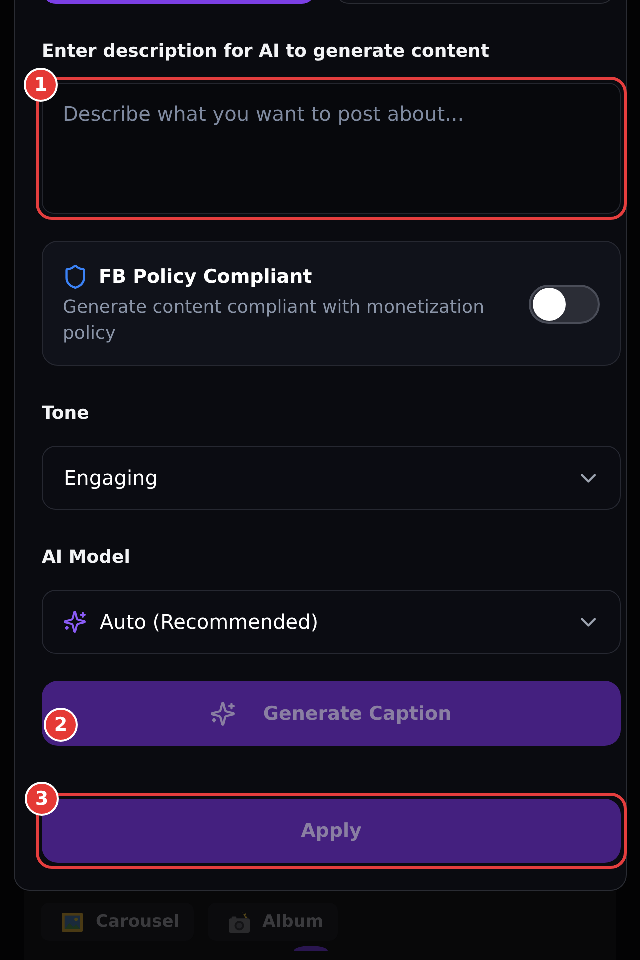 This screenshot has height=960, width=640. What do you see at coordinates (42, 799) in the screenshot?
I see `callout-badge: 3` at bounding box center [42, 799].